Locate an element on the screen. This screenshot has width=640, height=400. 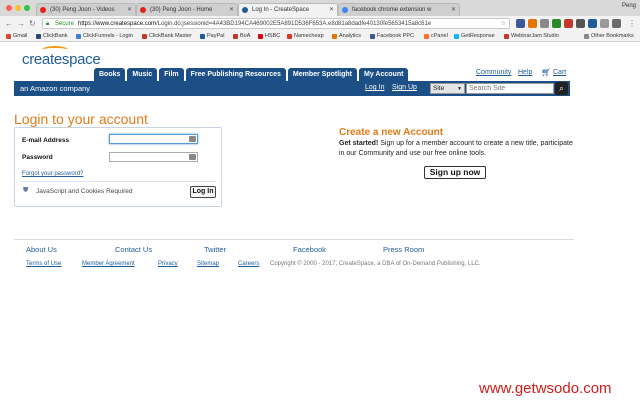
paypal-icon is located at coordinates (202, 36).